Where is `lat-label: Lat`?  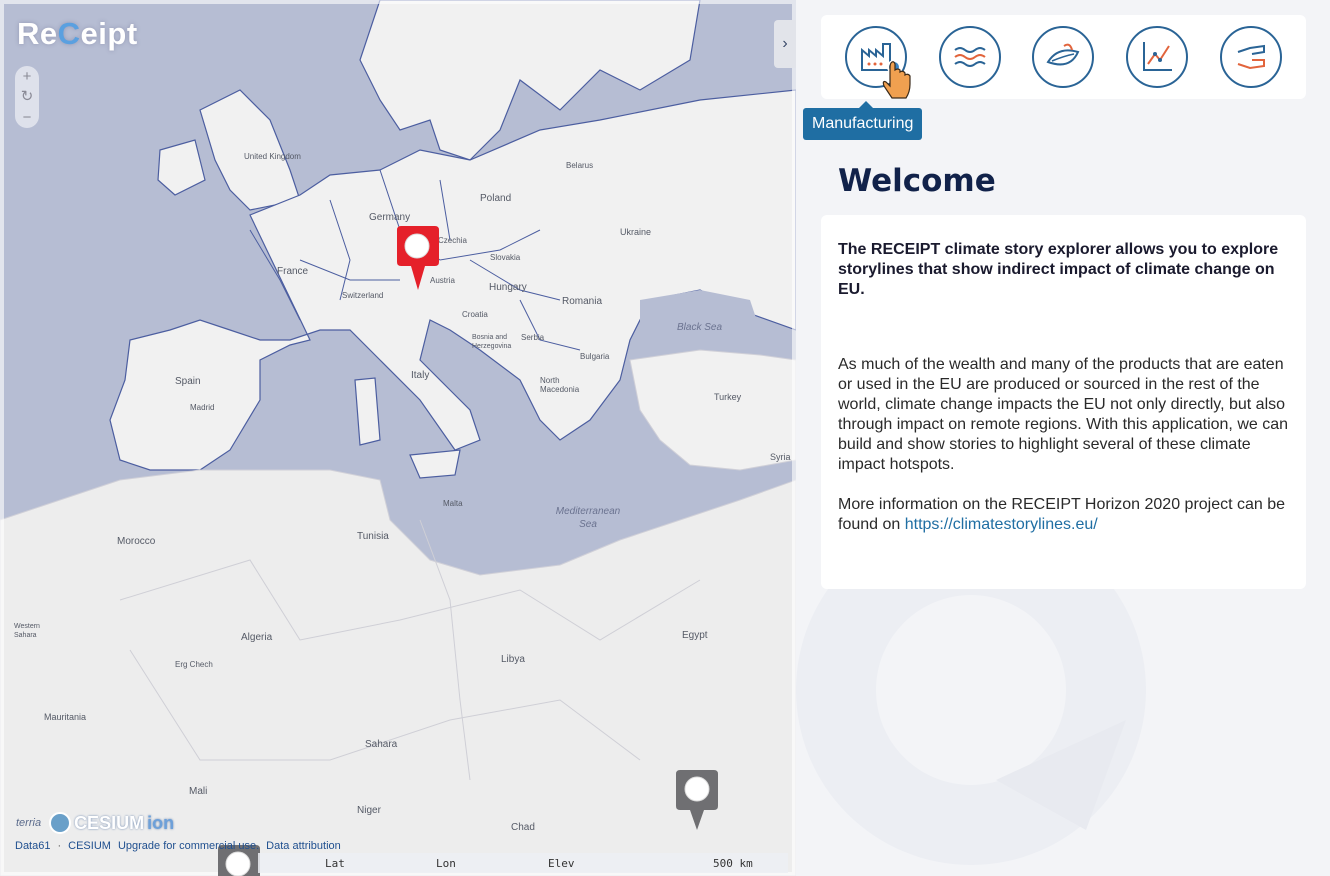
lat-label: Lat is located at coordinates (335, 863).